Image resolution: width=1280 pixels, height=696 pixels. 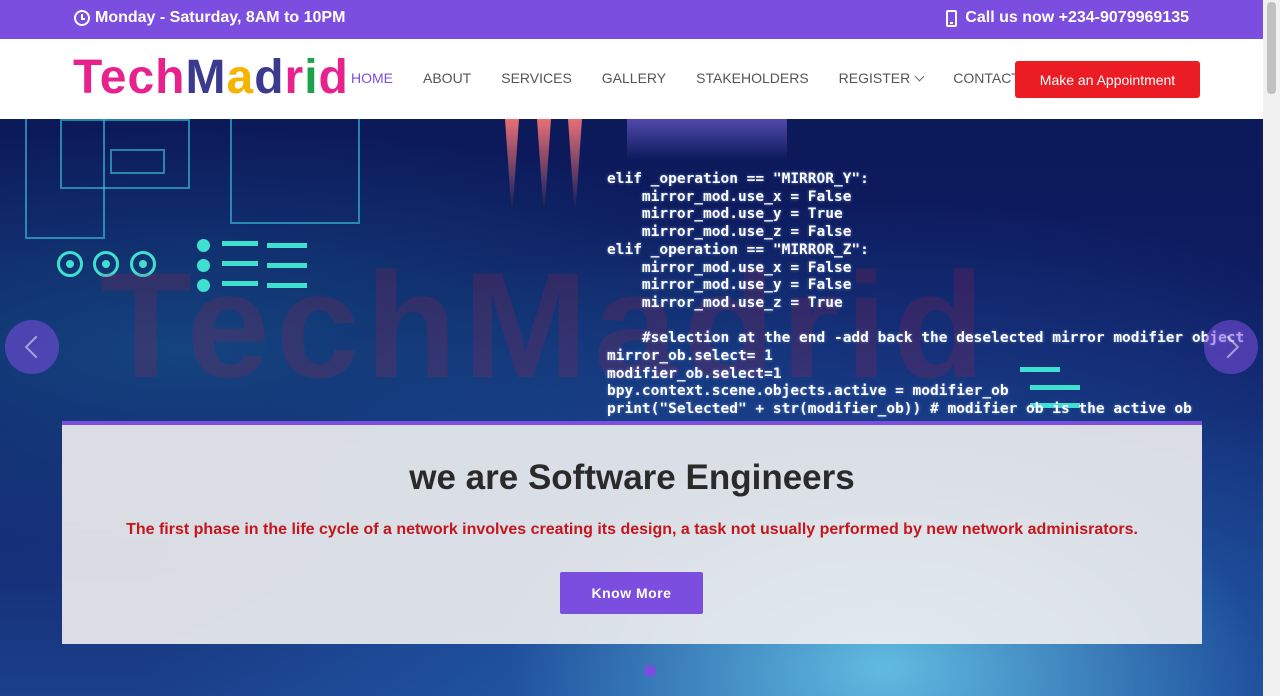 I want to click on code-line: mirror_mod.use_y = False, so click(x=729, y=285).